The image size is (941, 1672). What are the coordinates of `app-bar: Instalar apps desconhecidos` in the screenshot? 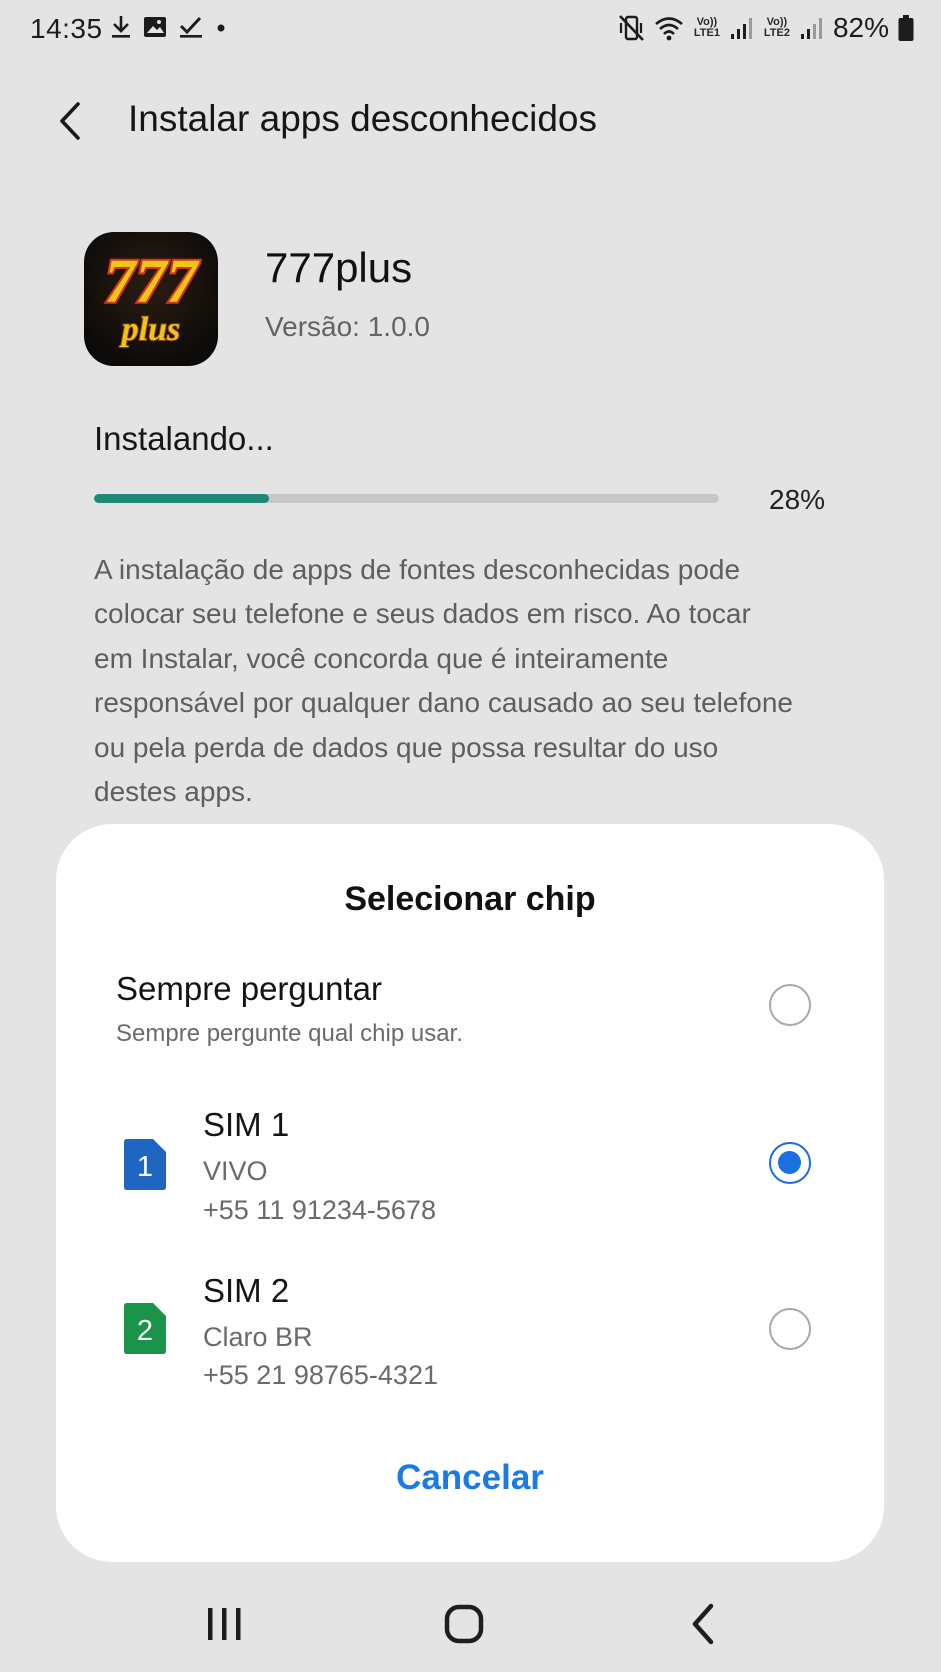 It's located at (470, 125).